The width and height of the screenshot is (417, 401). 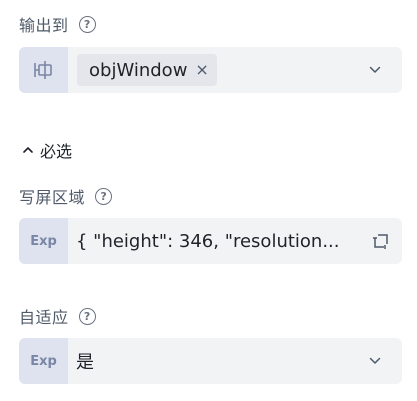 What do you see at coordinates (44, 317) in the screenshot?
I see `adaptive-label: 自适应` at bounding box center [44, 317].